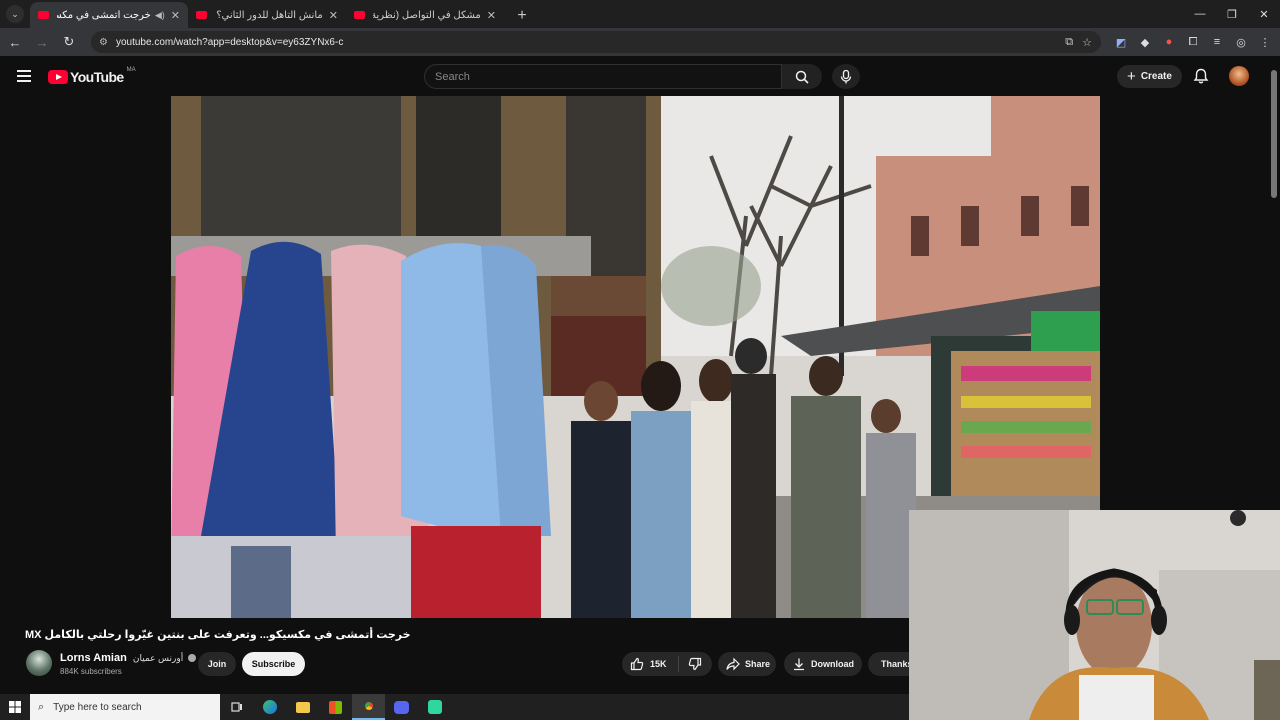  I want to click on file-explorer-icon, so click(302, 707).